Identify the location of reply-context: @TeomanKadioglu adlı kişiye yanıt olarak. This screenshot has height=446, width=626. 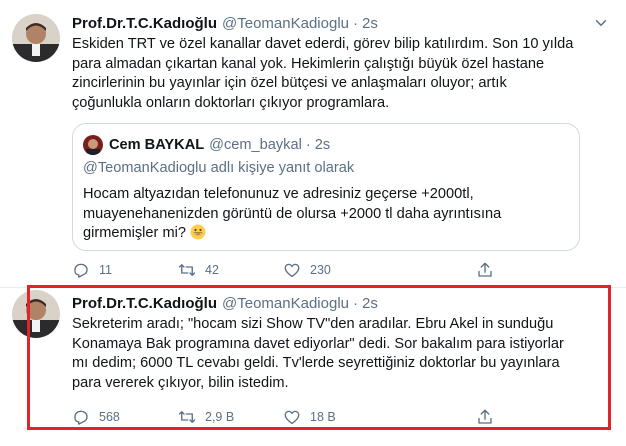
(219, 168).